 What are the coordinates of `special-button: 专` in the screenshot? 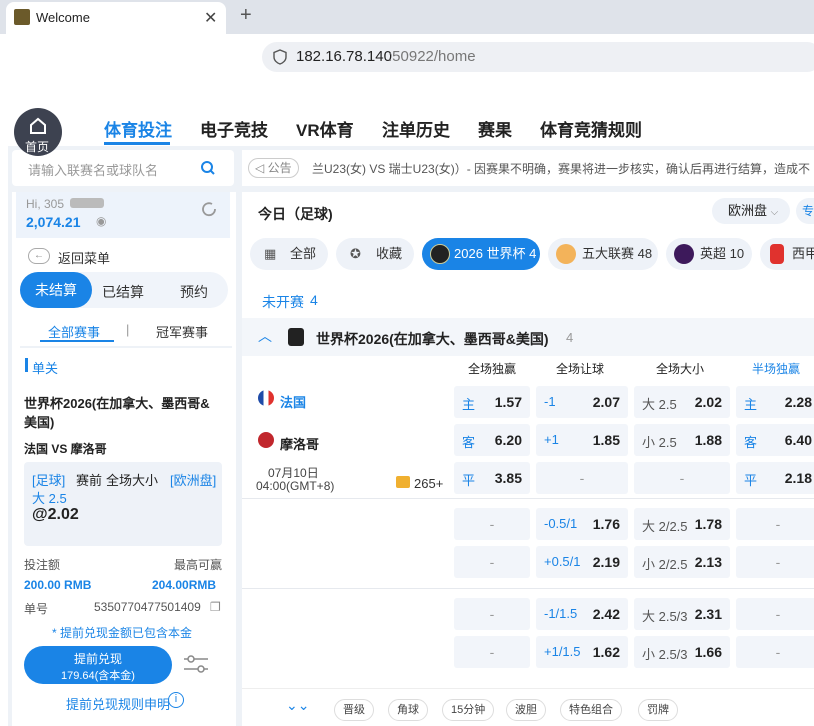 It's located at (805, 211).